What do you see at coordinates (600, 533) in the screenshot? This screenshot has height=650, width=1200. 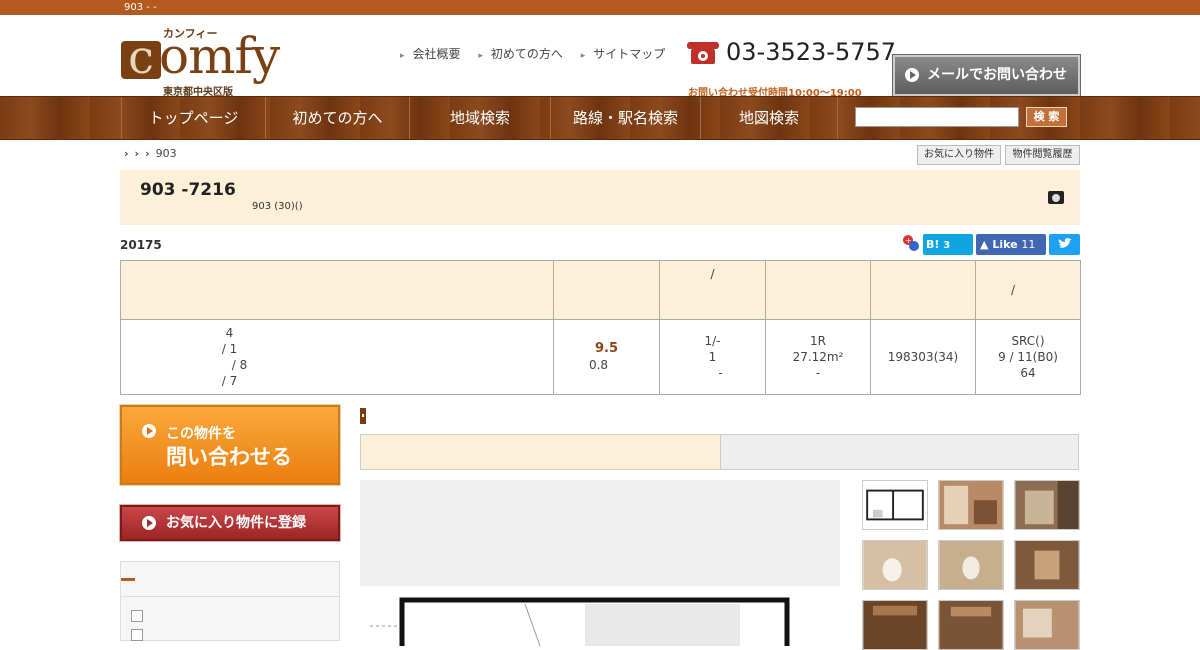 I see `main-photo-area` at bounding box center [600, 533].